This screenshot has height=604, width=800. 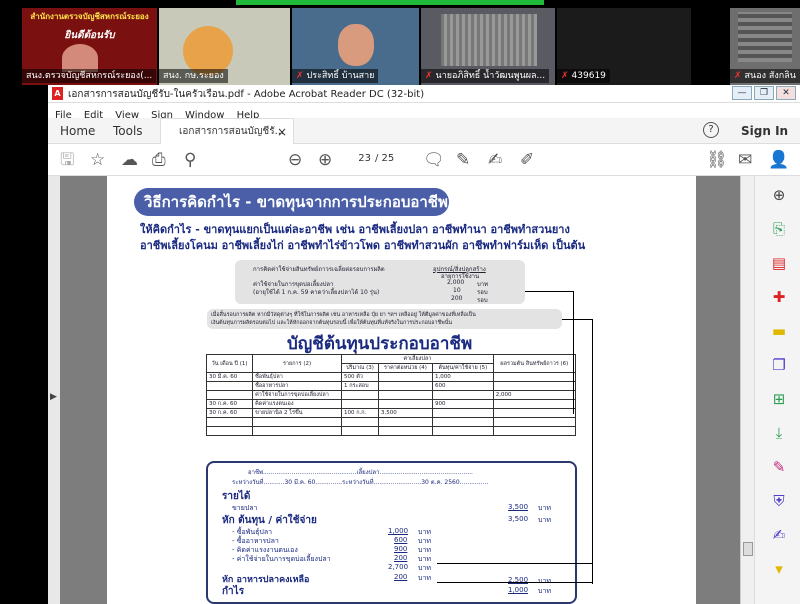 What do you see at coordinates (779, 195) in the screenshot?
I see `zoom-in-icon: ⊕` at bounding box center [779, 195].